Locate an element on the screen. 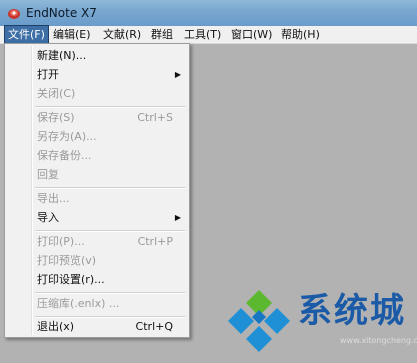 The image size is (417, 363). menu-item-label: 打印预览(v) is located at coordinates (67, 260).